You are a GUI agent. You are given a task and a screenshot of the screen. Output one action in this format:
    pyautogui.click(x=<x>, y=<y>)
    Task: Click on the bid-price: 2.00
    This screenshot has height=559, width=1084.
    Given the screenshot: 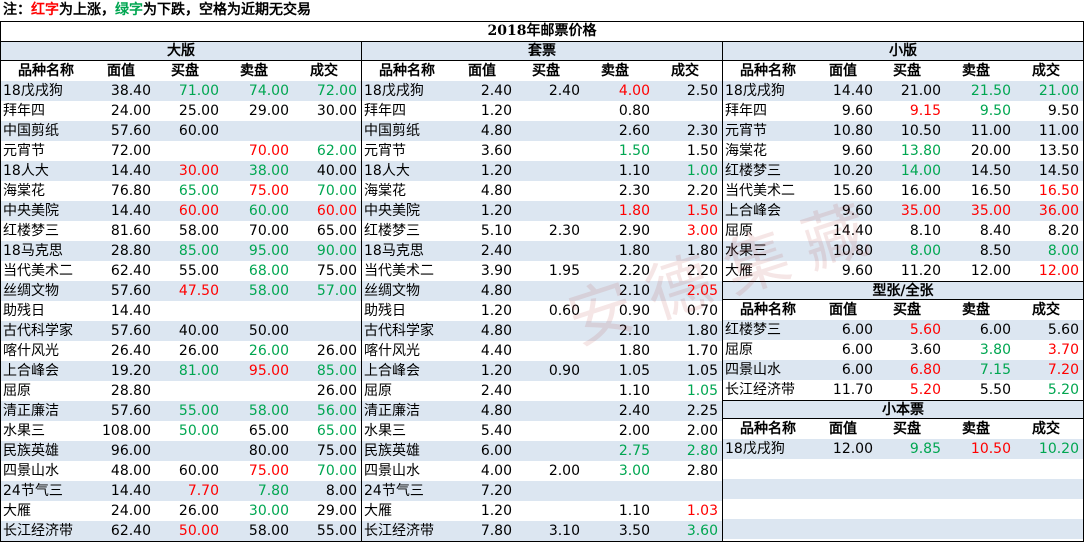 What is the action you would take?
    pyautogui.click(x=564, y=471)
    